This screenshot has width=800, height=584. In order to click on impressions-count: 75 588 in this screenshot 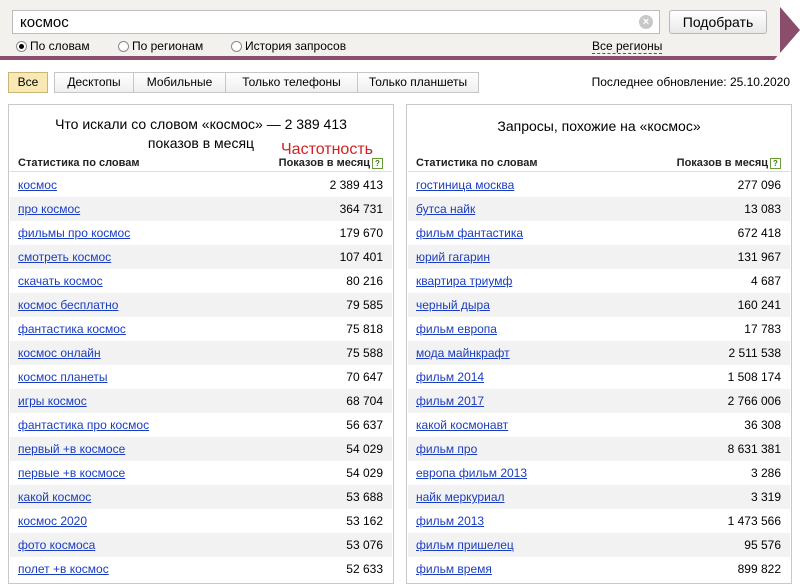, I will do `click(364, 353)`.